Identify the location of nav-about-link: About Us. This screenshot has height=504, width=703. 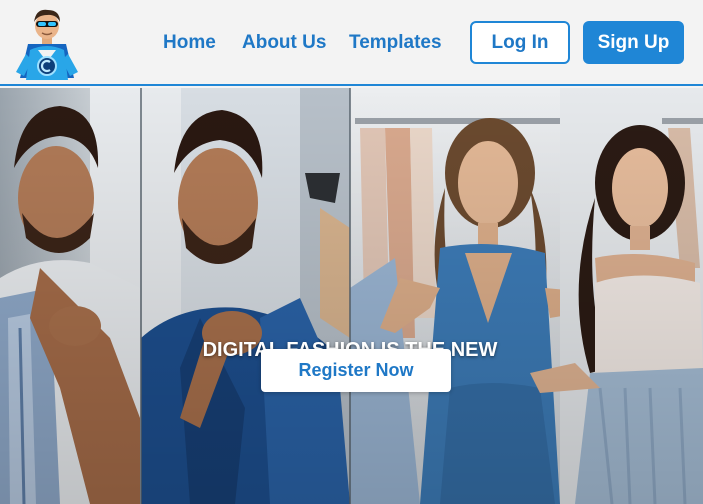
(284, 43).